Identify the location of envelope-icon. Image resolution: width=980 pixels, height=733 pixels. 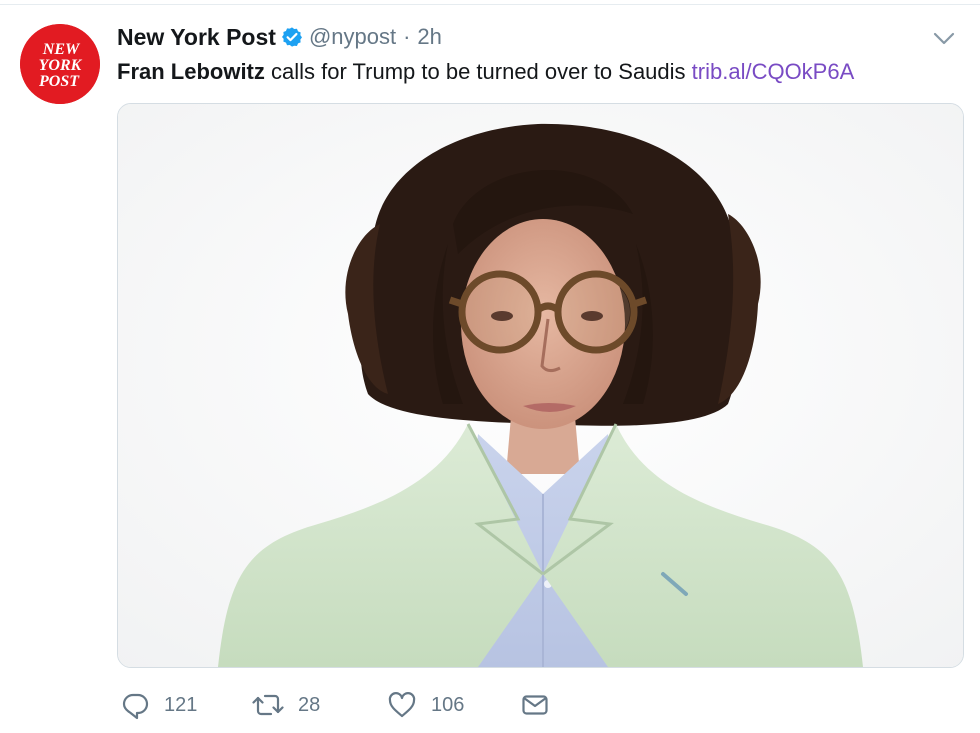
(535, 705).